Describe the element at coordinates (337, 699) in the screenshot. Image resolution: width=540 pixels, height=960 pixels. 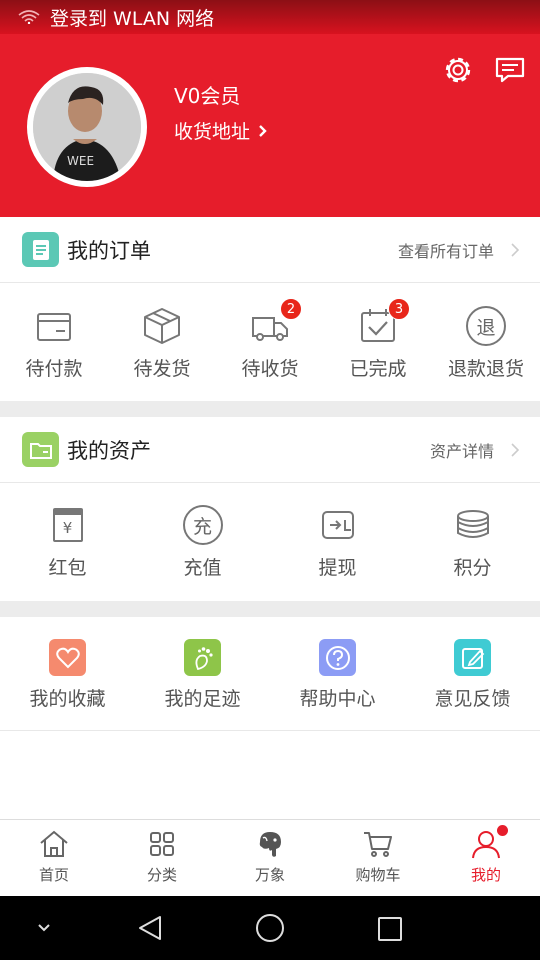
I see `service-label: 帮助中心` at that location.